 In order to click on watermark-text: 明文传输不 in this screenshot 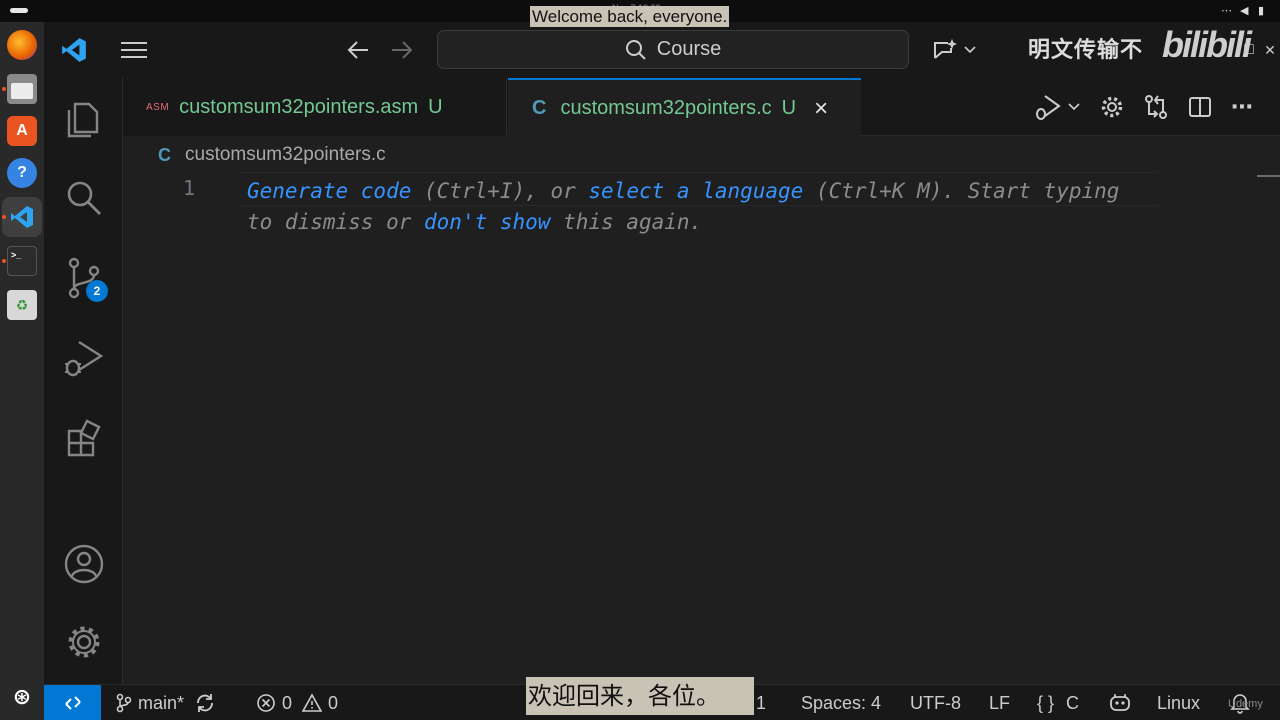, I will do `click(1086, 49)`.